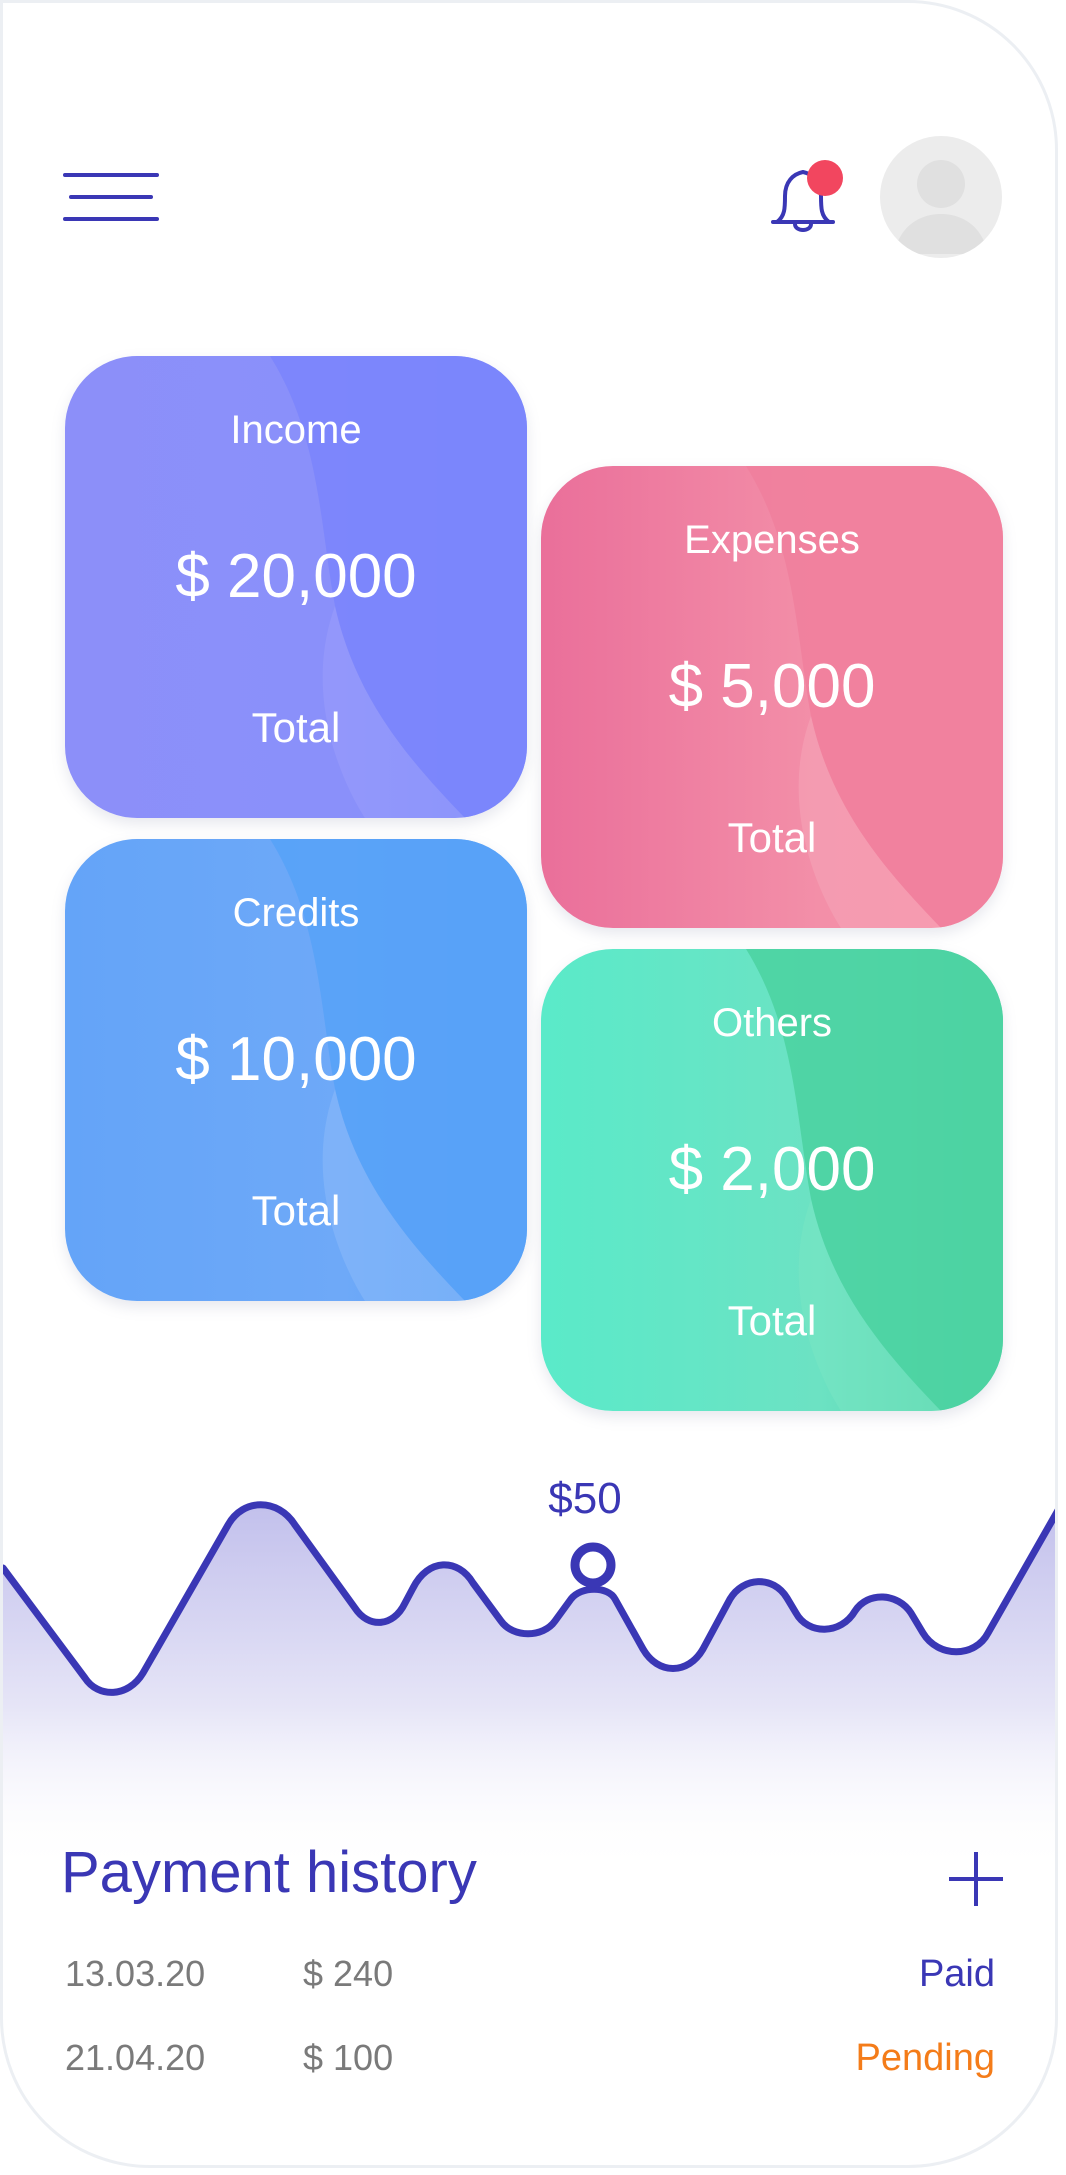 This screenshot has height=2175, width=1066. I want to click on card-amount: $ 2,000, so click(772, 1169).